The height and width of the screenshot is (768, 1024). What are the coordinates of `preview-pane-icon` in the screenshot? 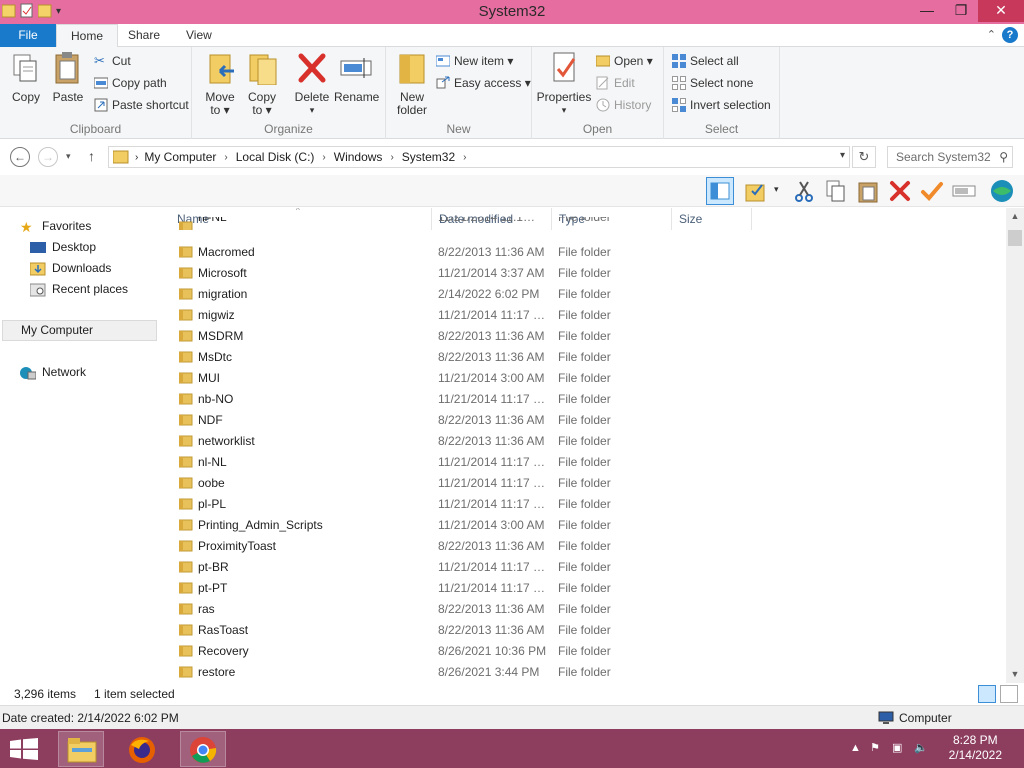 It's located at (720, 191).